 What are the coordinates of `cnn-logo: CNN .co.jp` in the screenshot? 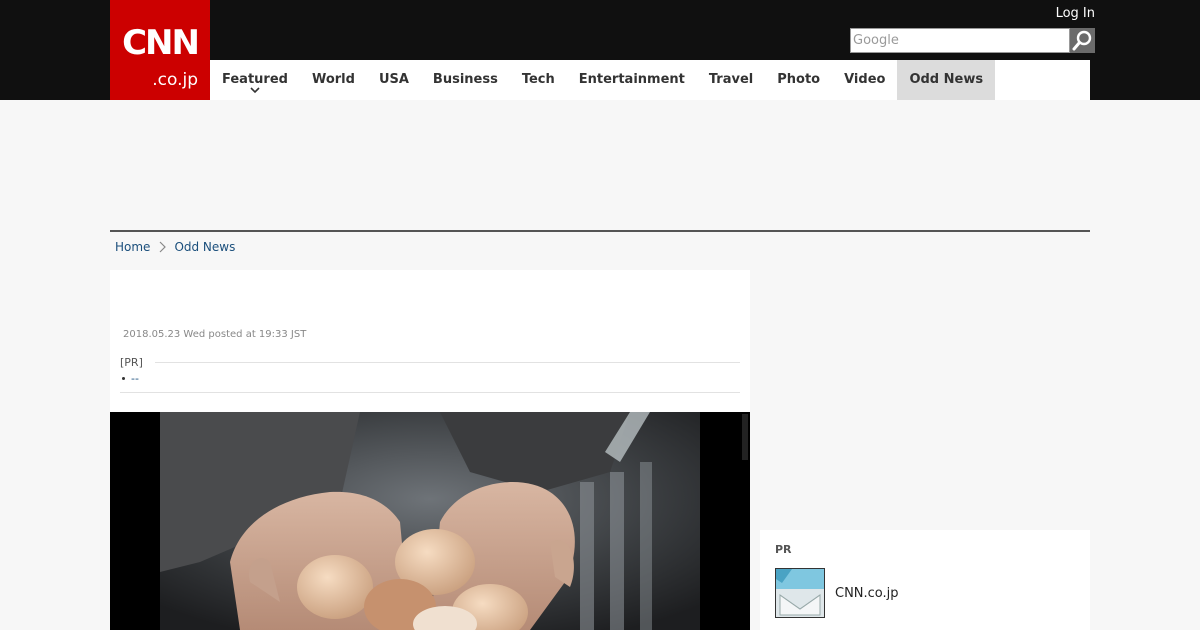 It's located at (160, 50).